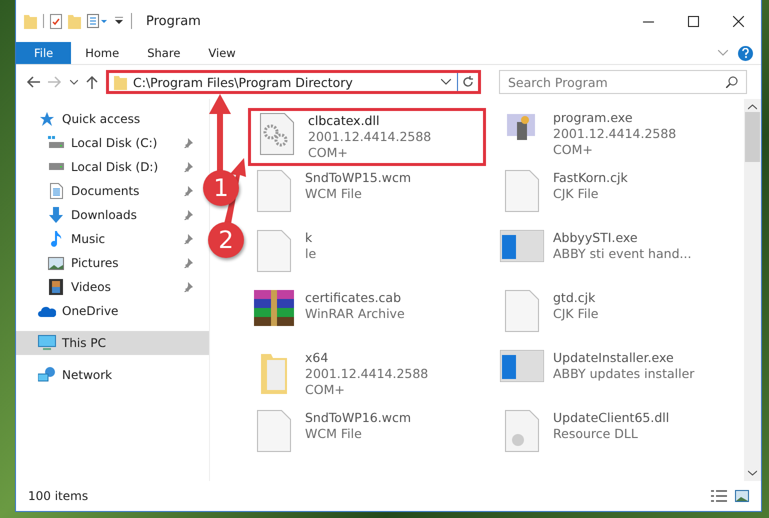 This screenshot has height=518, width=769. I want to click on cloud-icon, so click(47, 311).